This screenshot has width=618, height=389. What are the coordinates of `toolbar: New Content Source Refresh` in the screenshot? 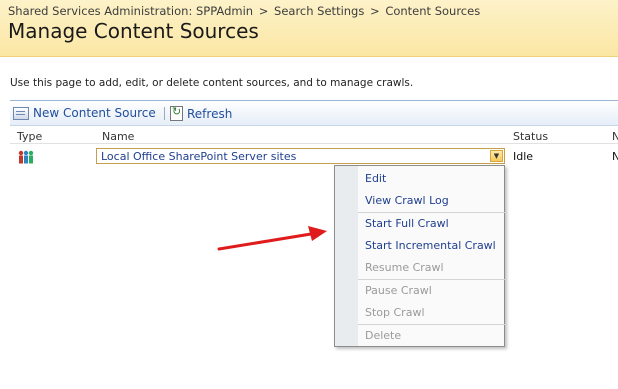 It's located at (314, 113).